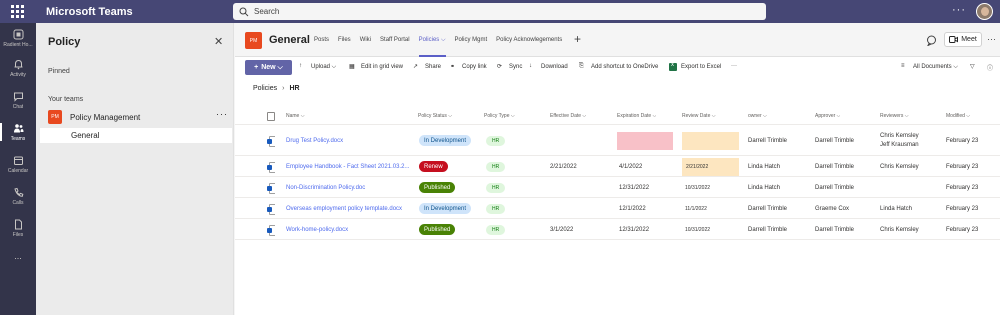  What do you see at coordinates (673, 66) in the screenshot?
I see `excel-icon` at bounding box center [673, 66].